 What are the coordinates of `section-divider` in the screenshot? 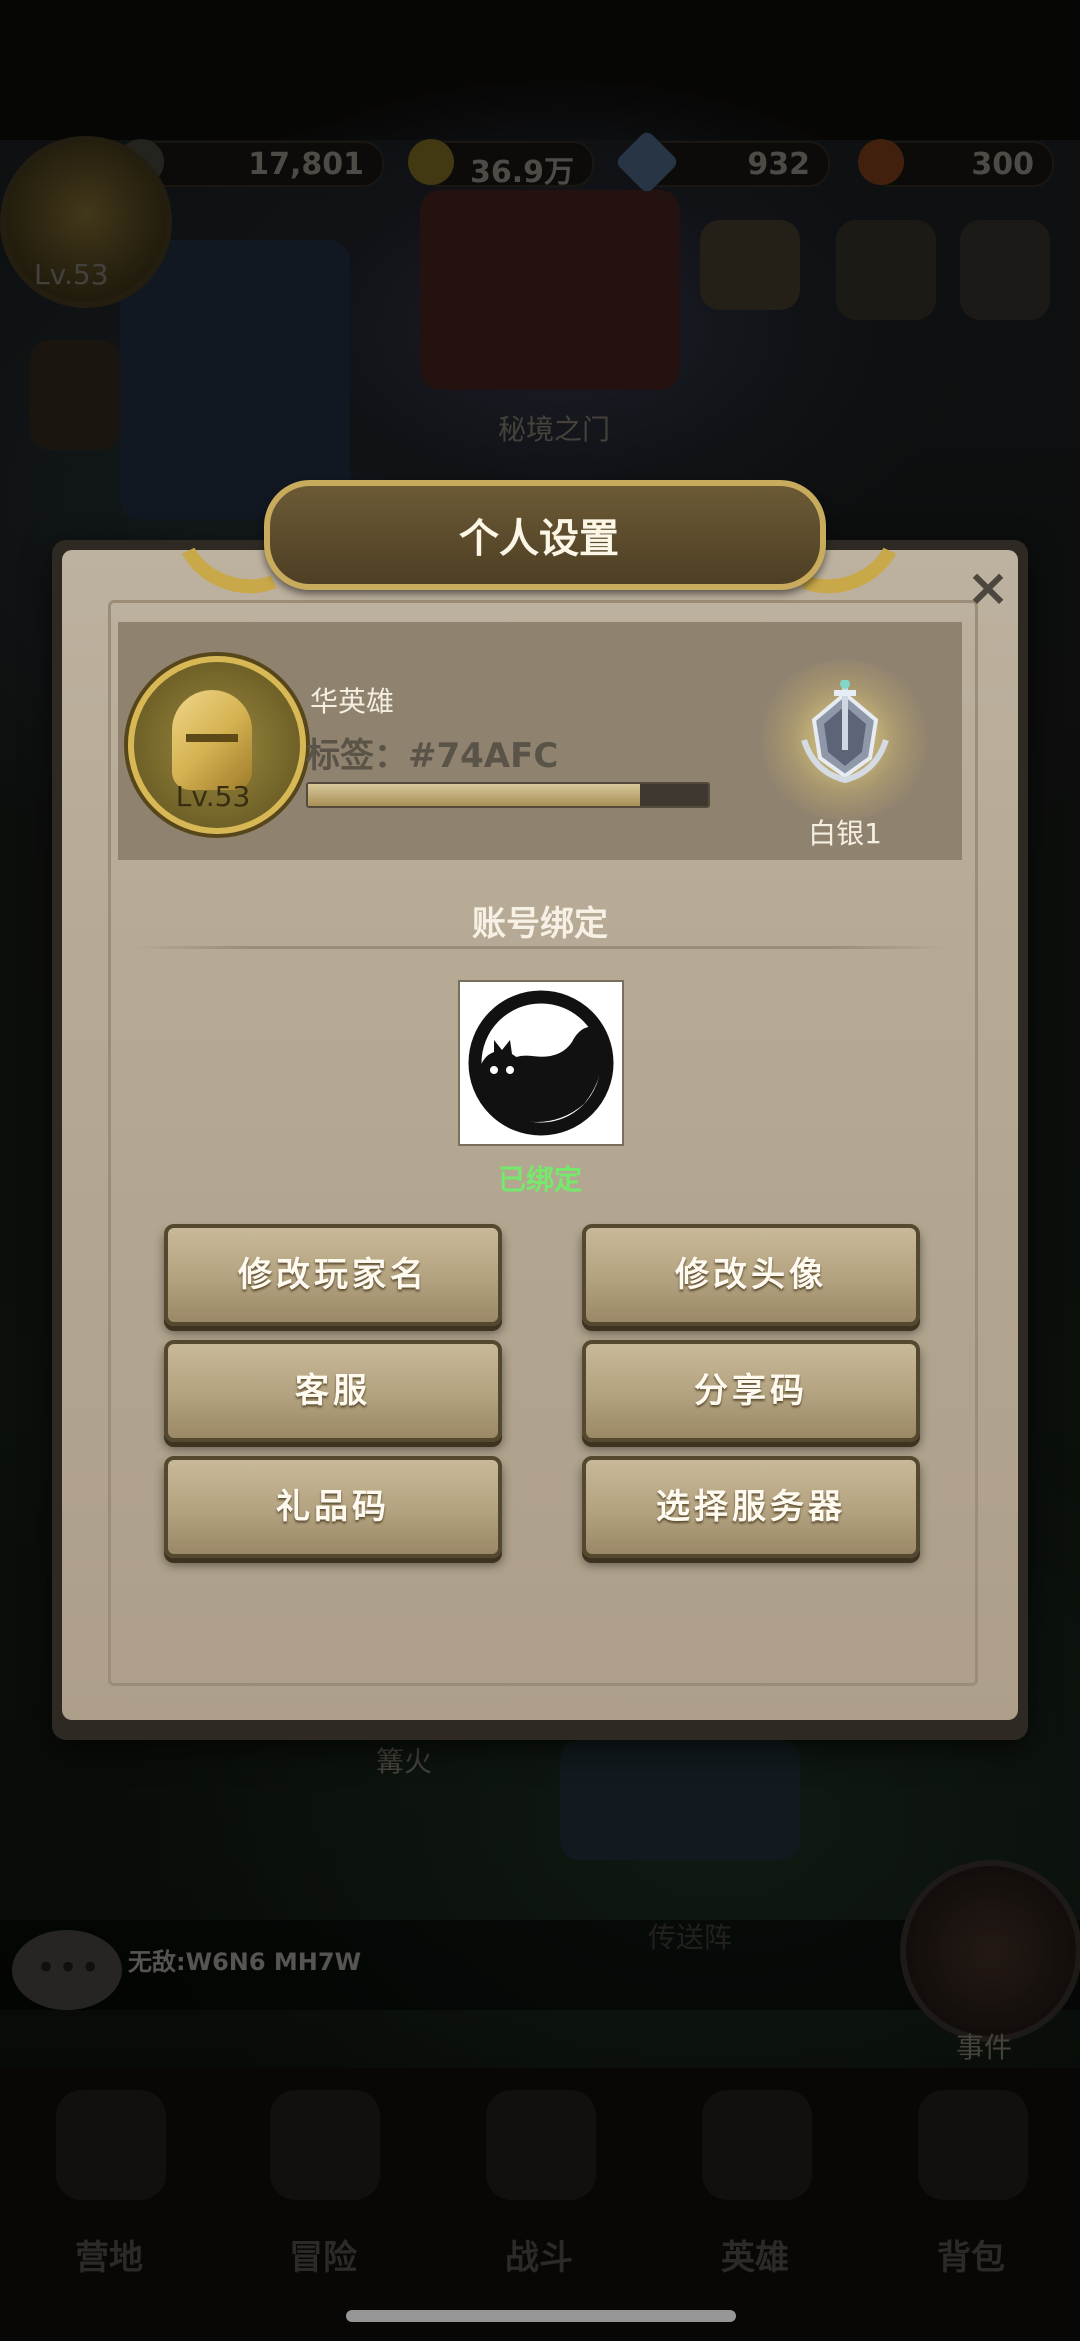 It's located at (540, 947).